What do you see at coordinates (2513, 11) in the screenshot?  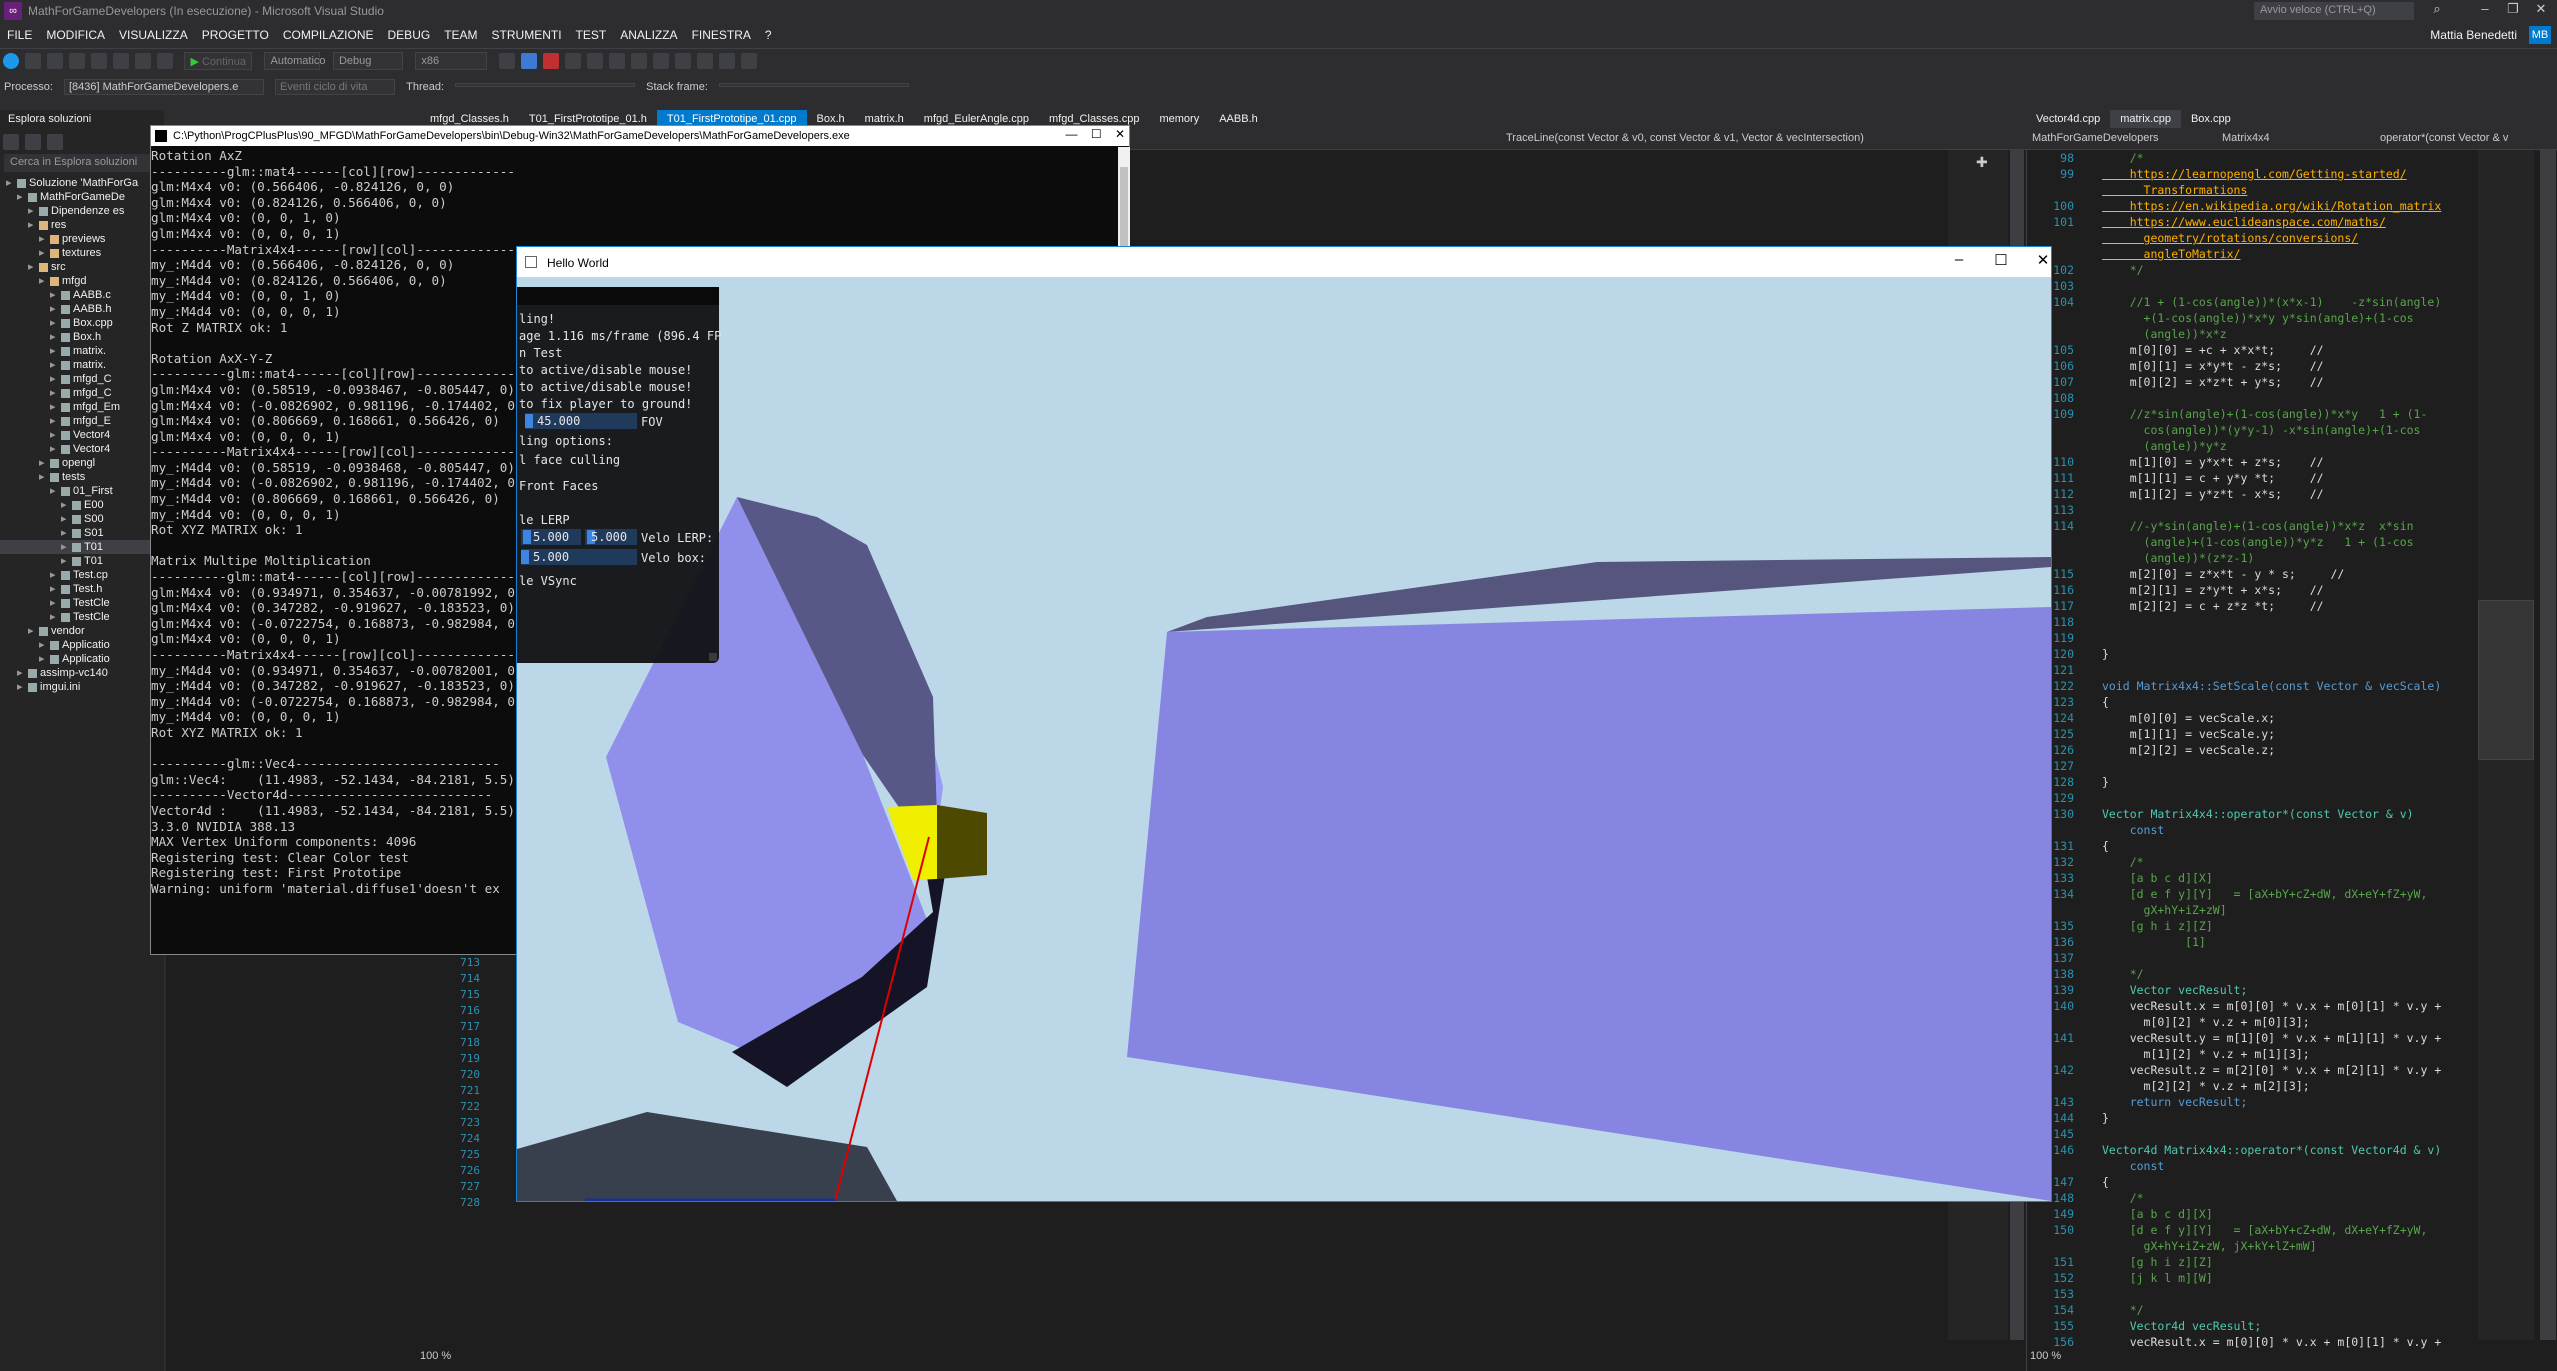 I see `maximize-button: ❐` at bounding box center [2513, 11].